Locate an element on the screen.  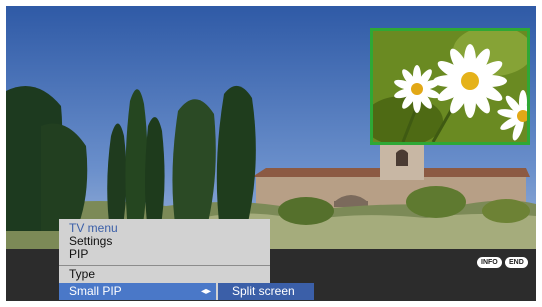
pip-window is located at coordinates (450, 86).